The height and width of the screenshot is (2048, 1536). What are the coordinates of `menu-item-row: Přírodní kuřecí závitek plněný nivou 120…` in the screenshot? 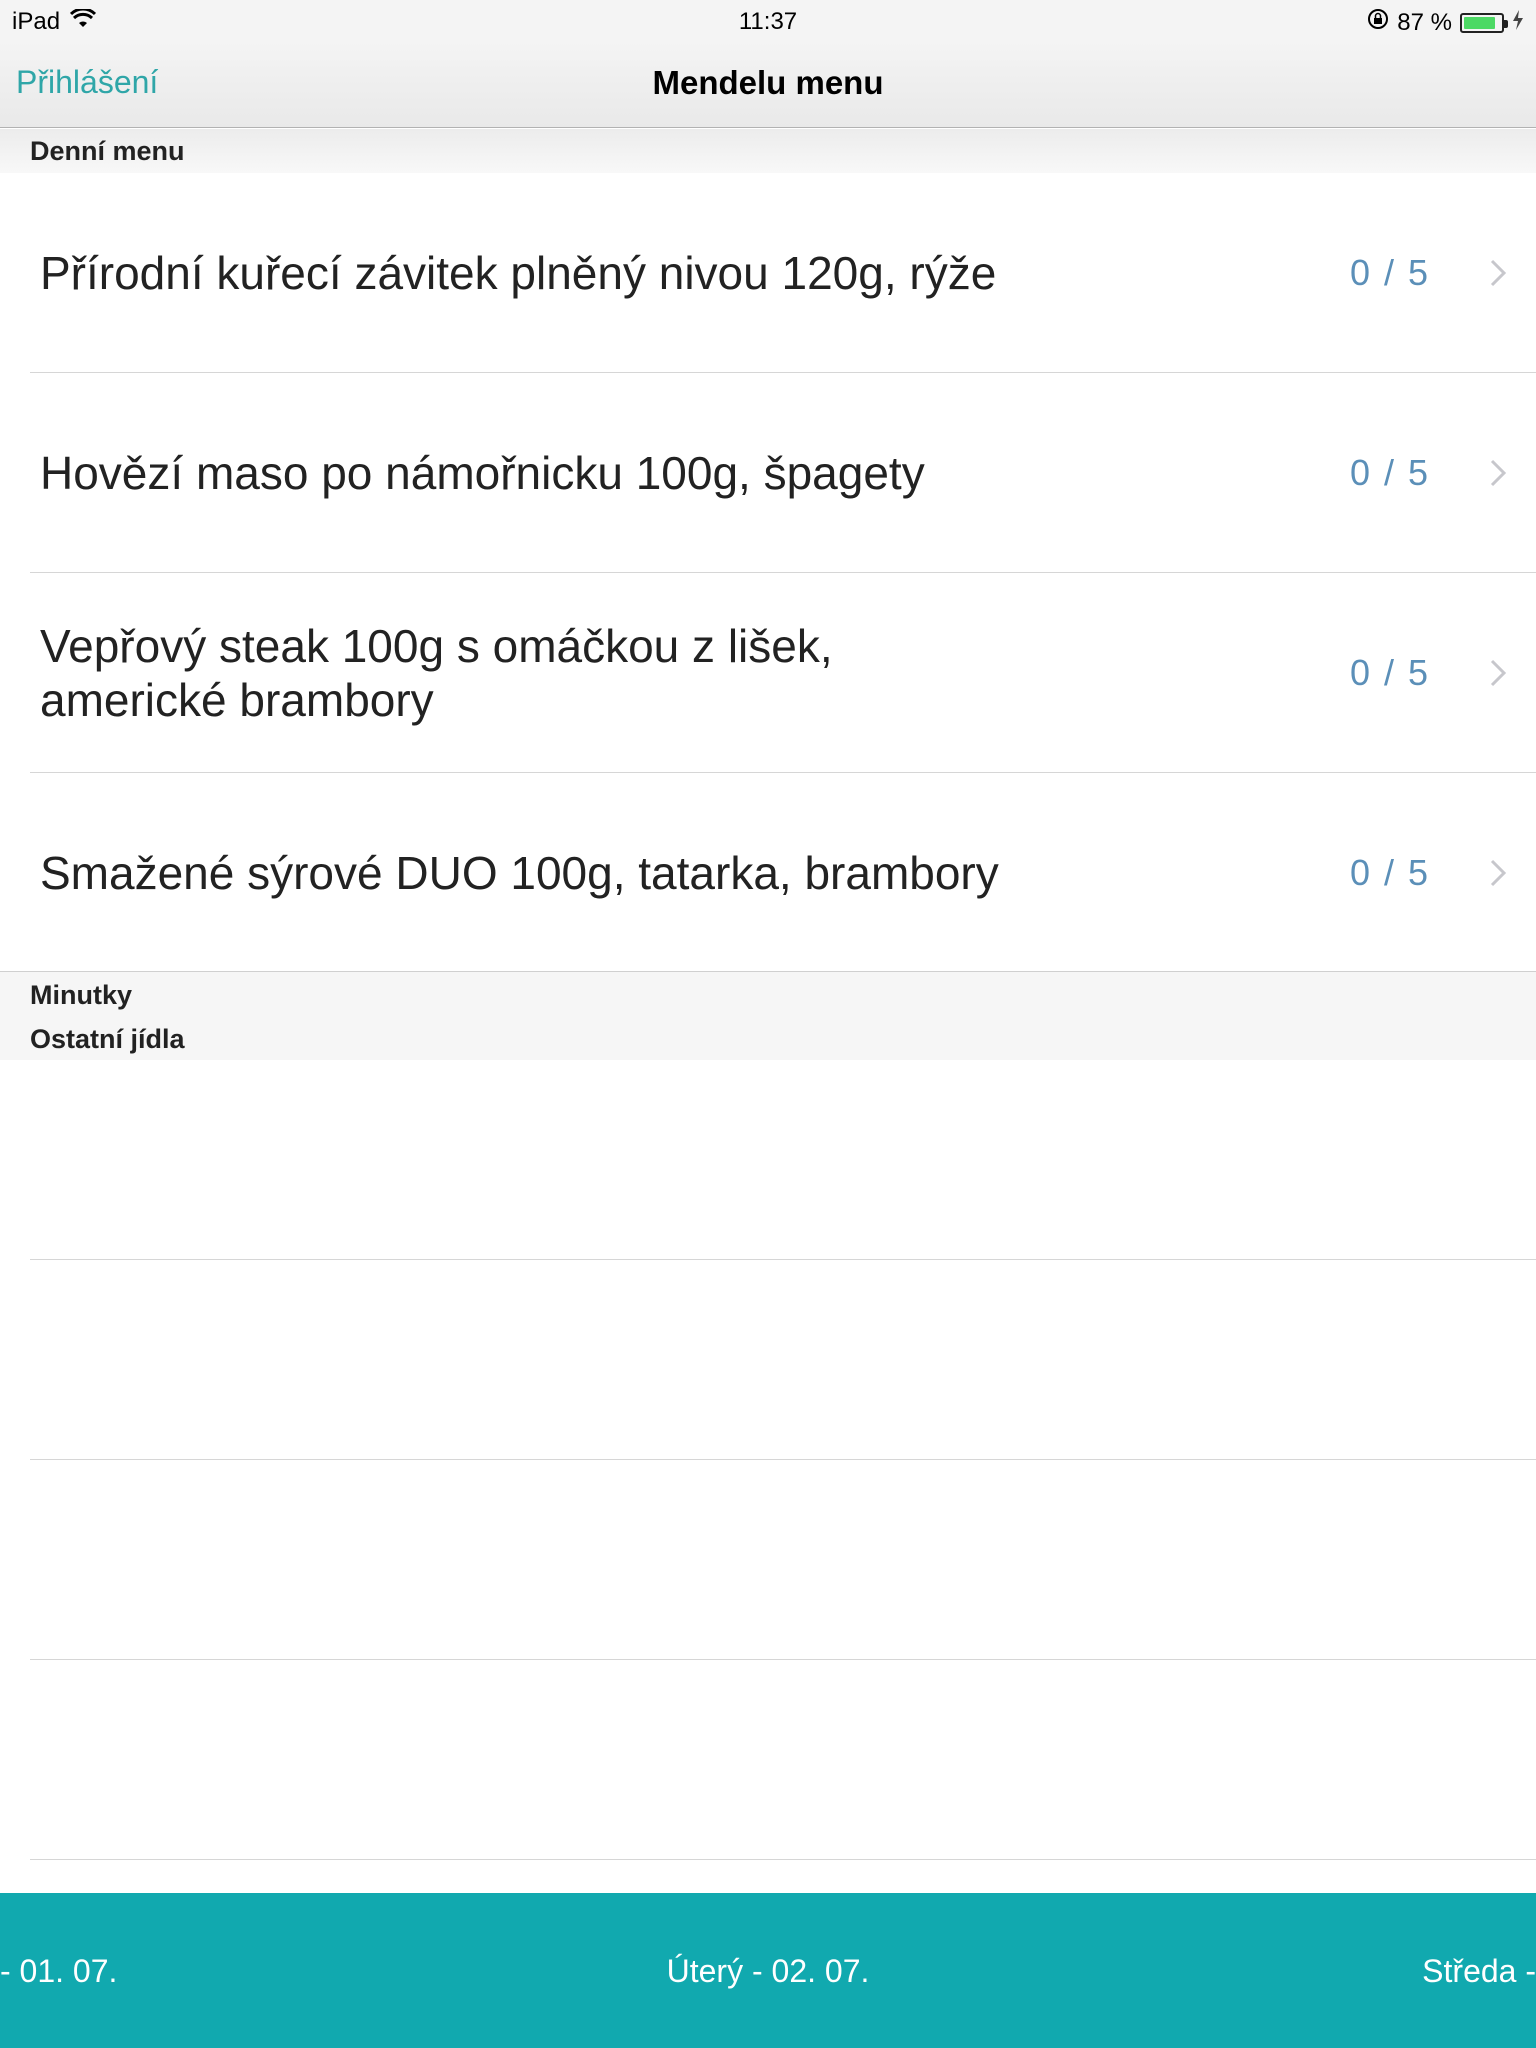 It's located at (768, 273).